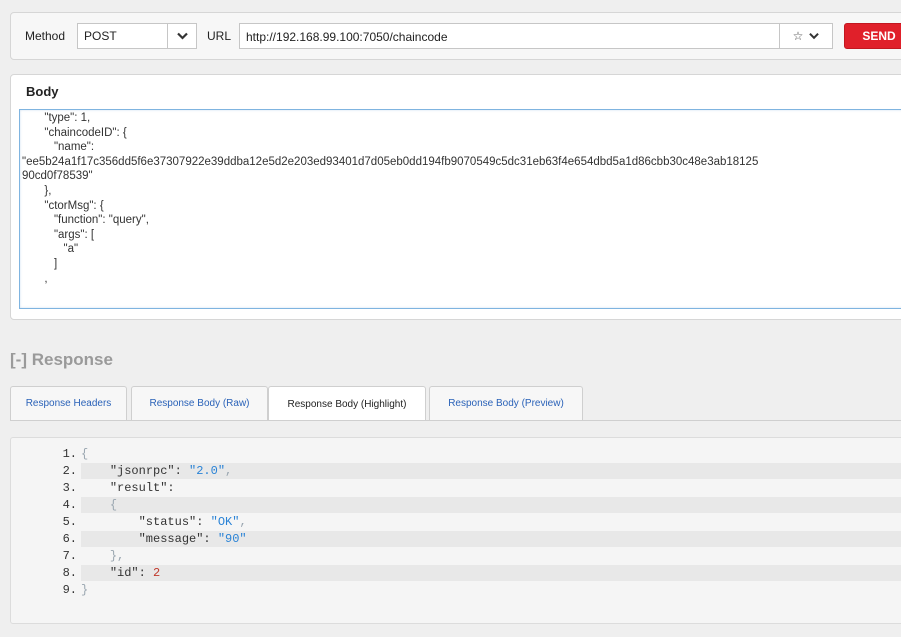  What do you see at coordinates (466, 556) in the screenshot?
I see `code-line: 7. },` at bounding box center [466, 556].